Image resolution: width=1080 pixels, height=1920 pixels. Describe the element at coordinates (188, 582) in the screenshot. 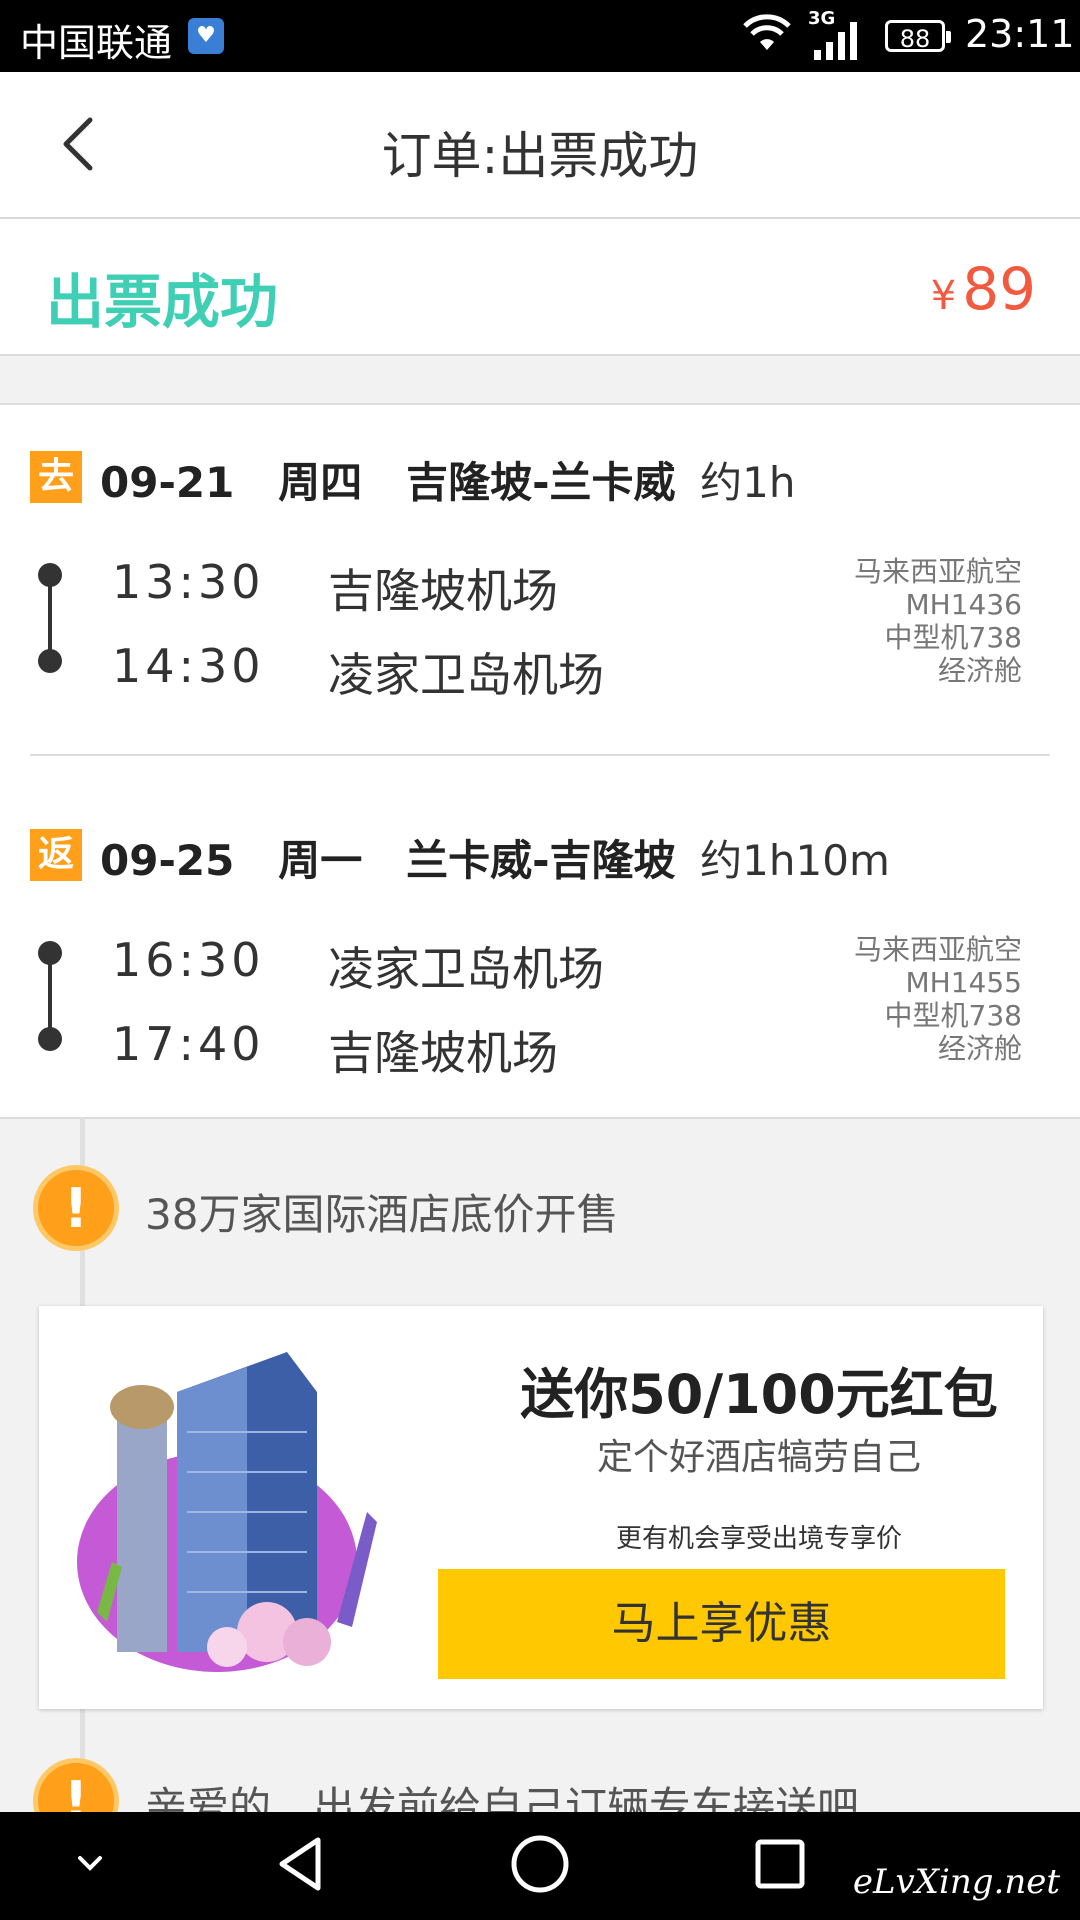

I see `depart-time: 13:30` at that location.